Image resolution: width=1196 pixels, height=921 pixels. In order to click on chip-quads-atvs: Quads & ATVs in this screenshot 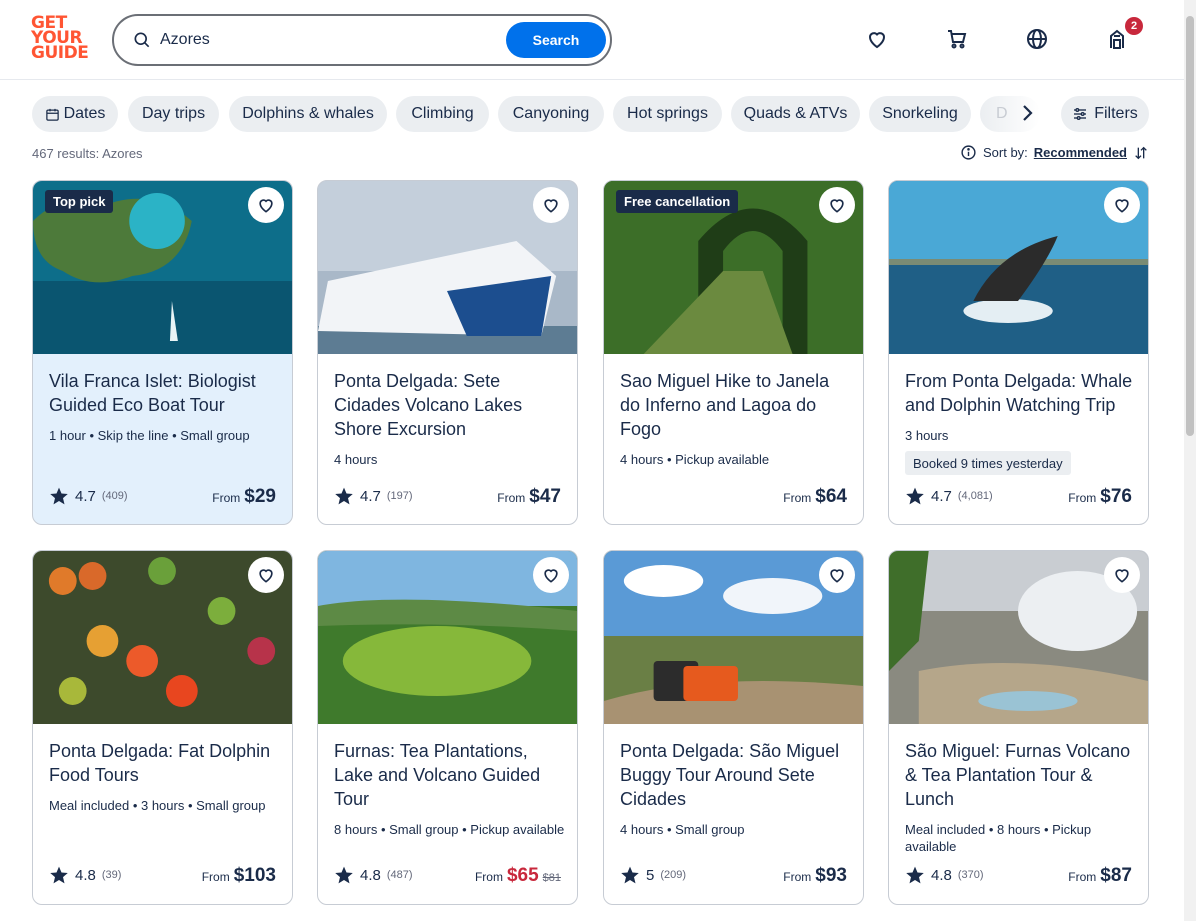, I will do `click(795, 114)`.